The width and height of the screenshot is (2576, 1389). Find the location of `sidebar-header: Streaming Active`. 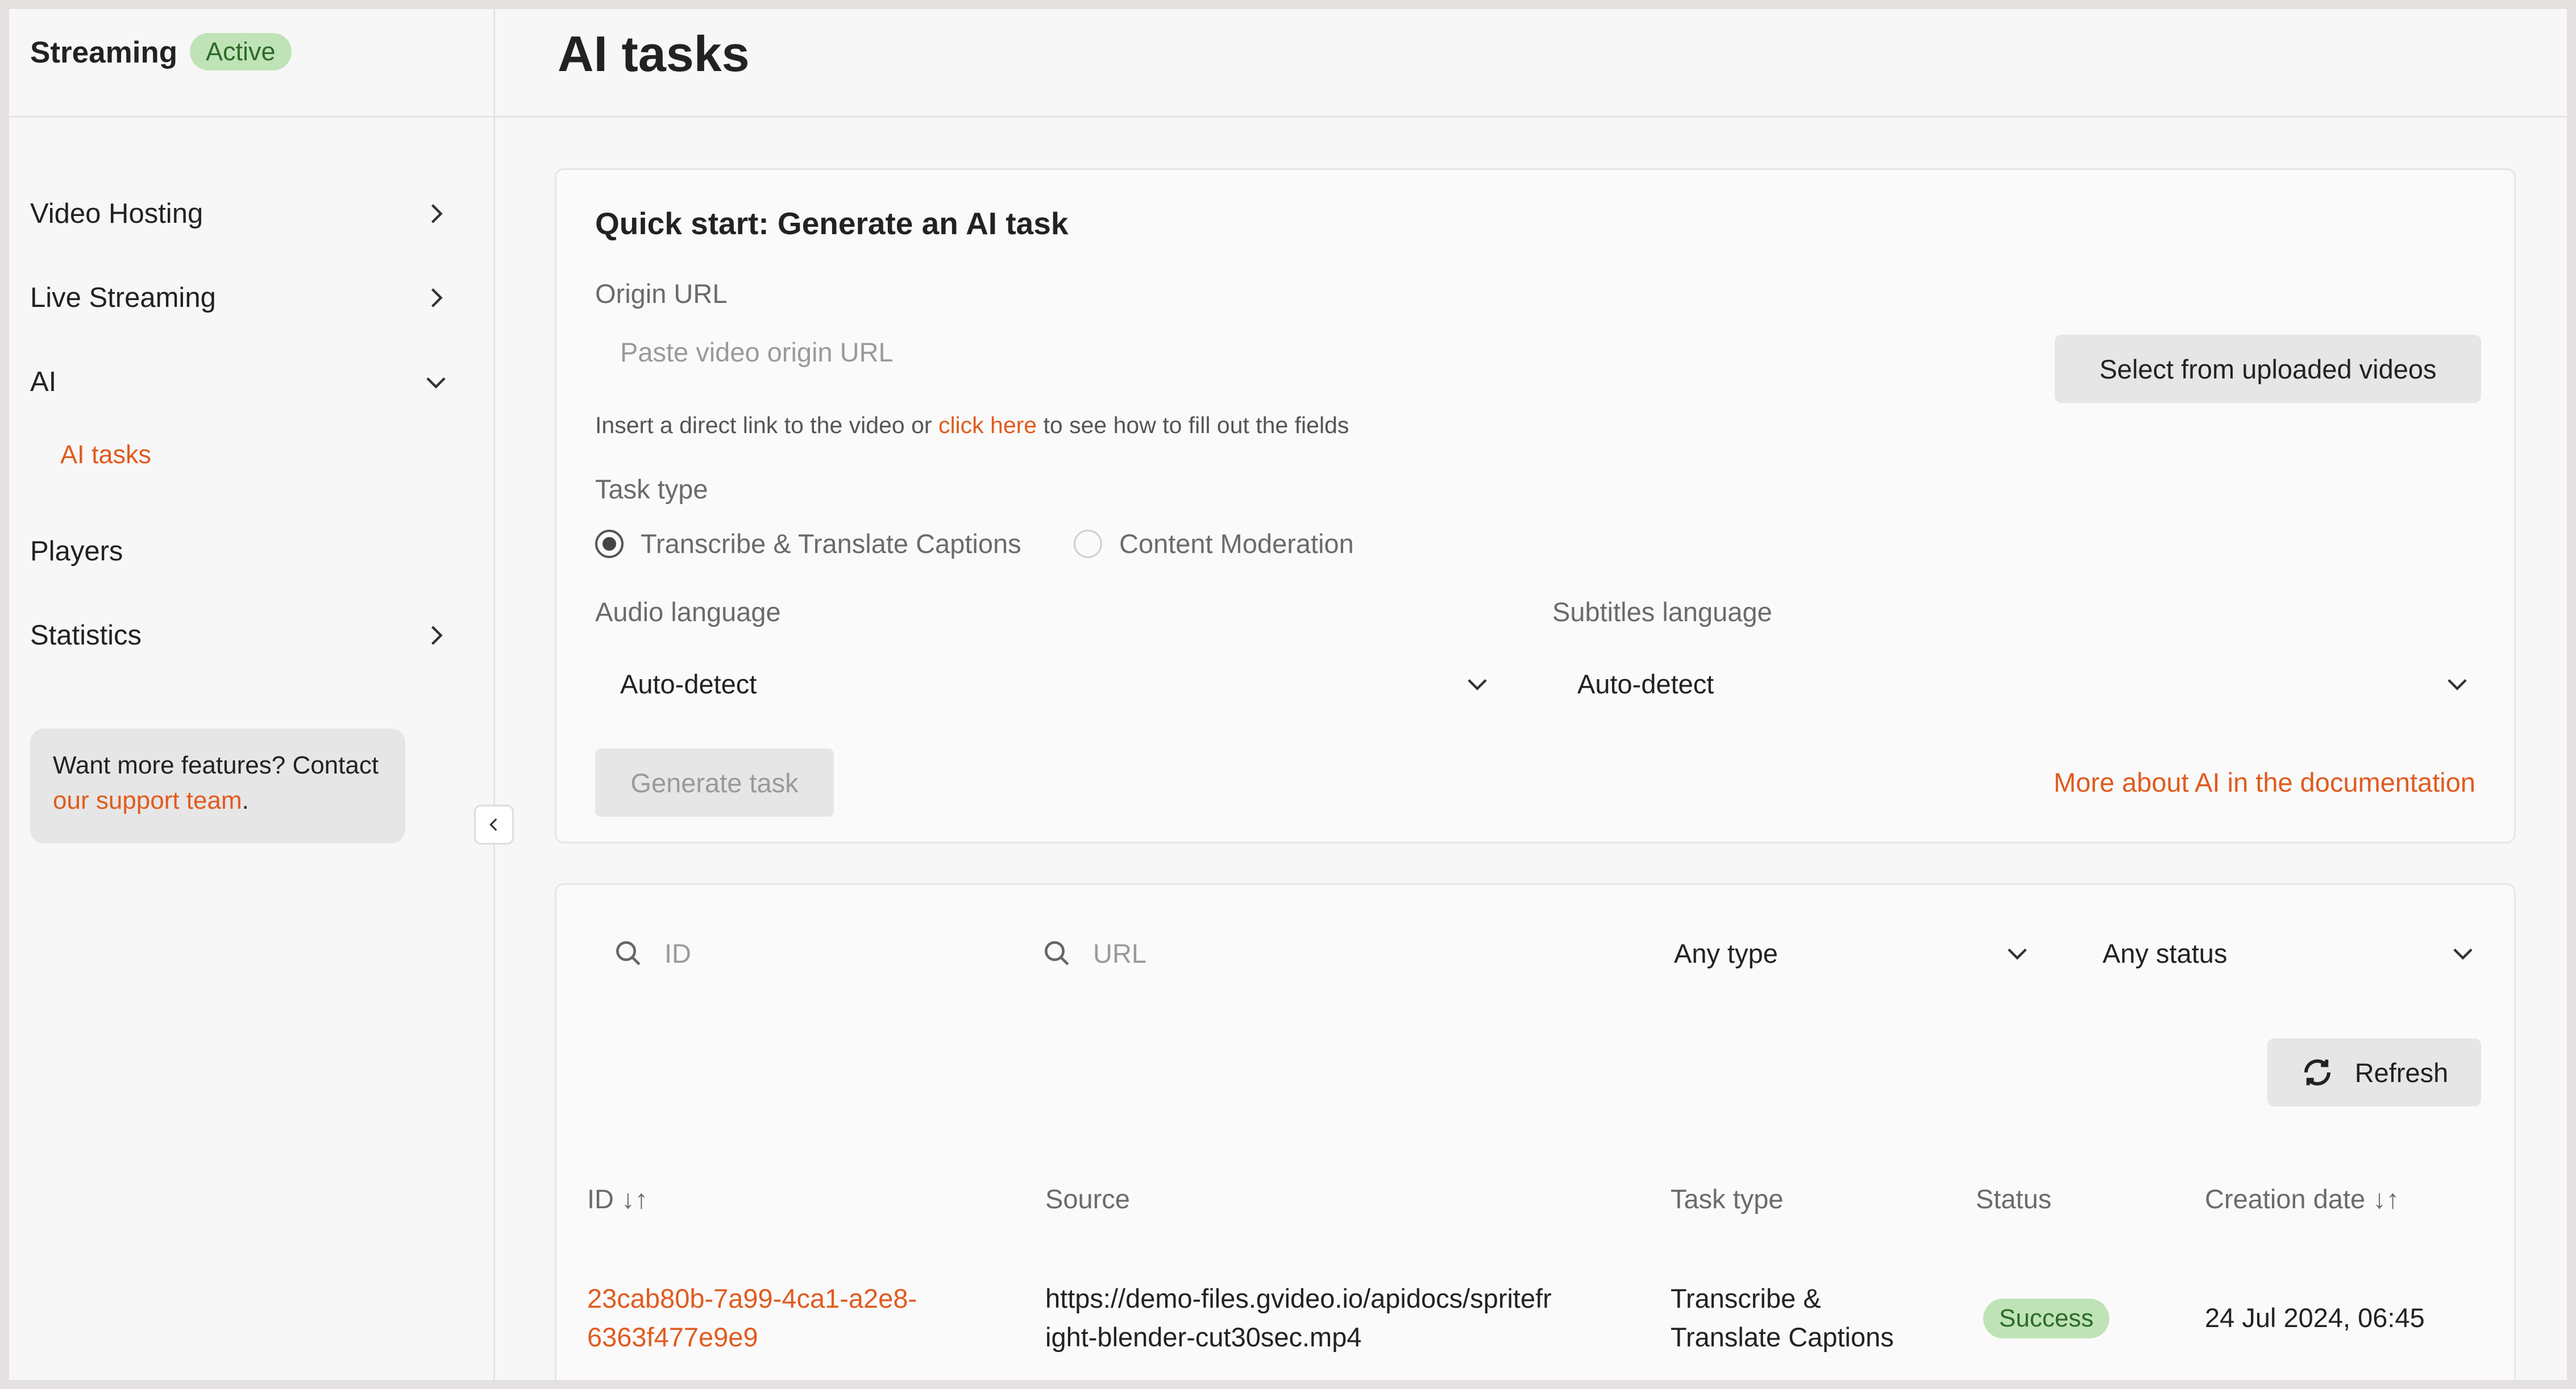

sidebar-header: Streaming Active is located at coordinates (251, 63).